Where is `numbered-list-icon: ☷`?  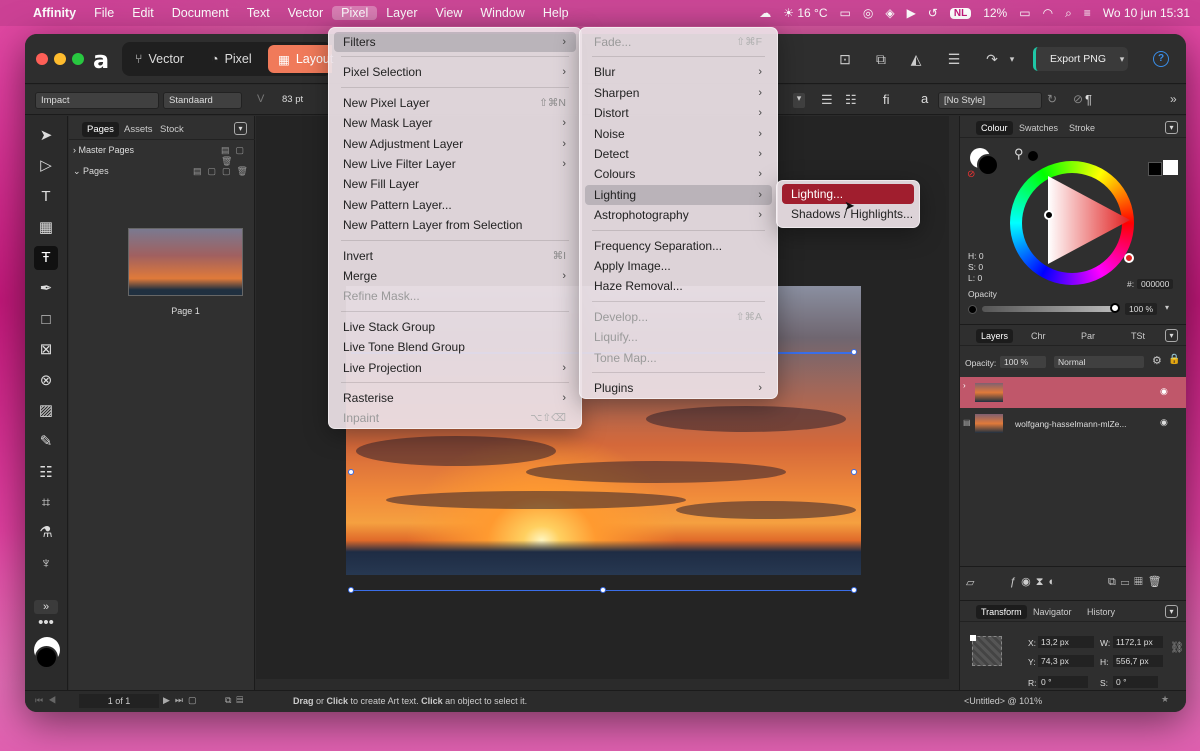 numbered-list-icon: ☷ is located at coordinates (851, 100).